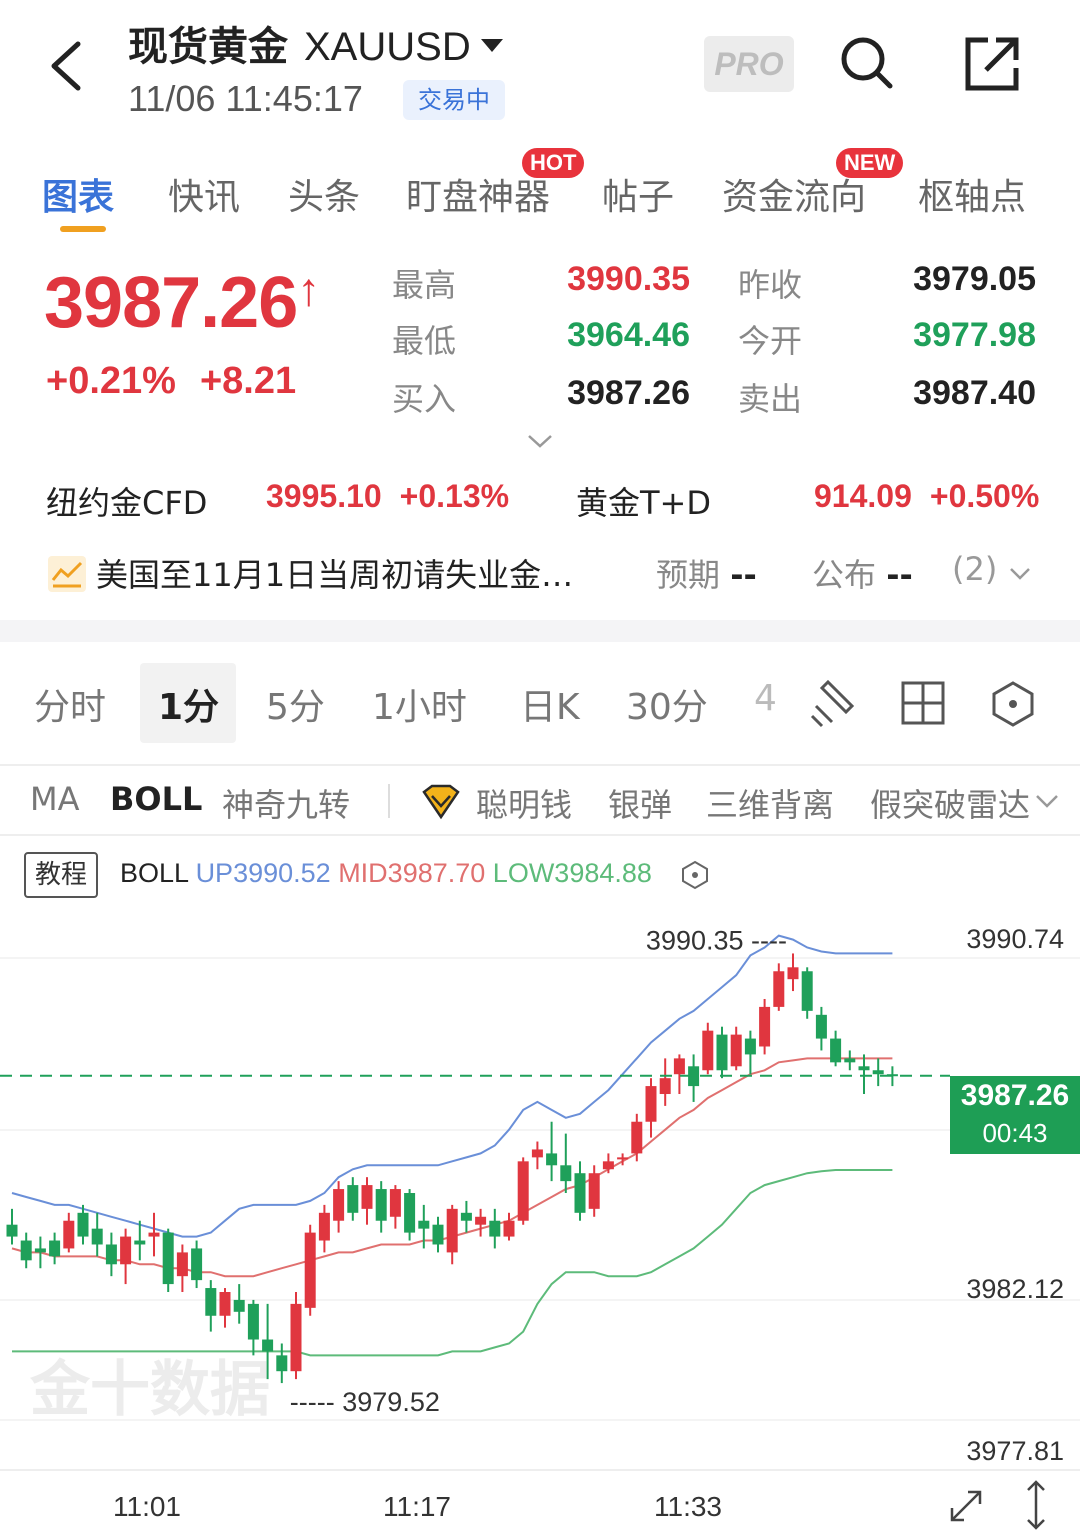  What do you see at coordinates (1036, 1505) in the screenshot?
I see `vertical-scale-icon` at bounding box center [1036, 1505].